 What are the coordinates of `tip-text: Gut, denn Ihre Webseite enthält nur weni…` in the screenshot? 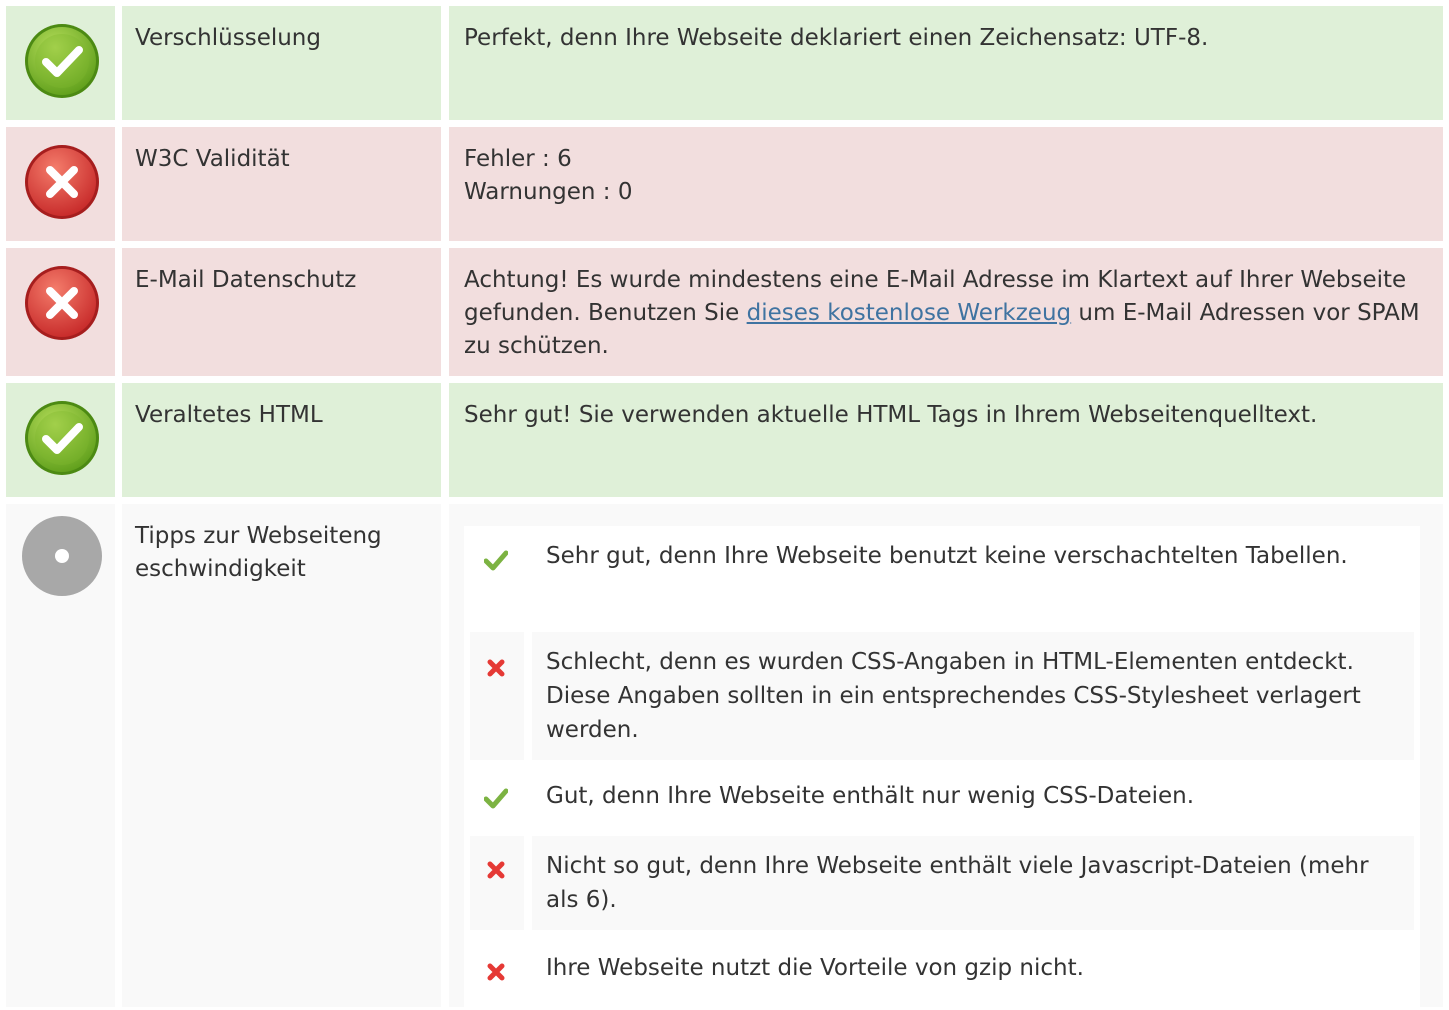 It's located at (870, 796).